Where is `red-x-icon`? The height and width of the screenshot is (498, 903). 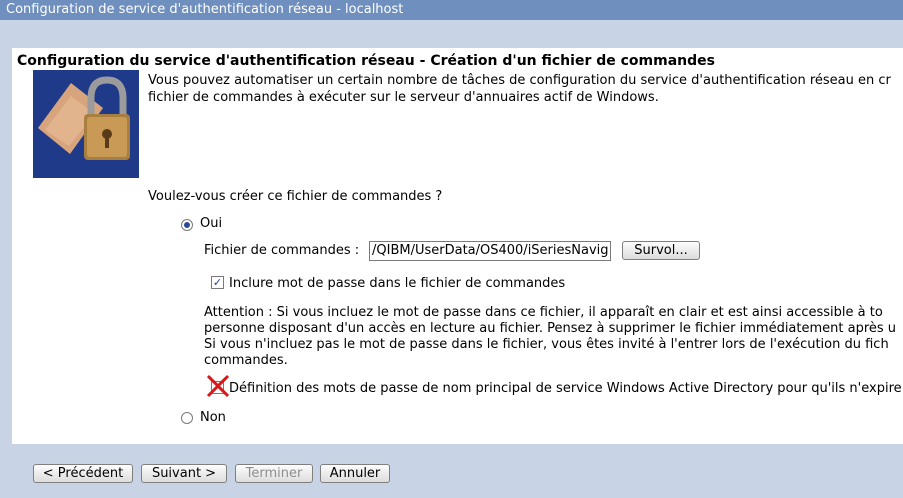 red-x-icon is located at coordinates (218, 386).